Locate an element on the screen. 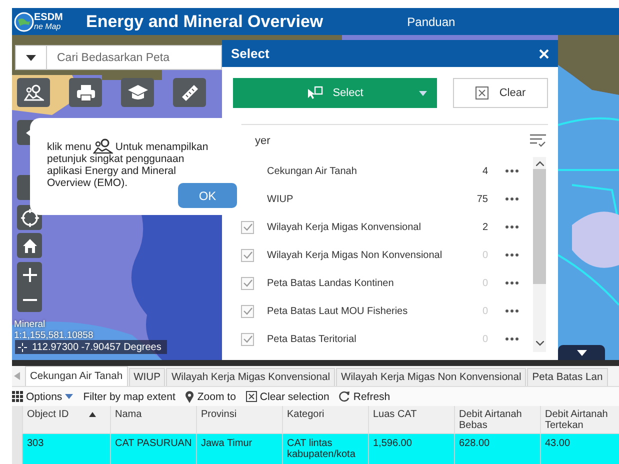 The height and width of the screenshot is (464, 619). table-cell: CAT lintas kabupaten/kota is located at coordinates (325, 449).